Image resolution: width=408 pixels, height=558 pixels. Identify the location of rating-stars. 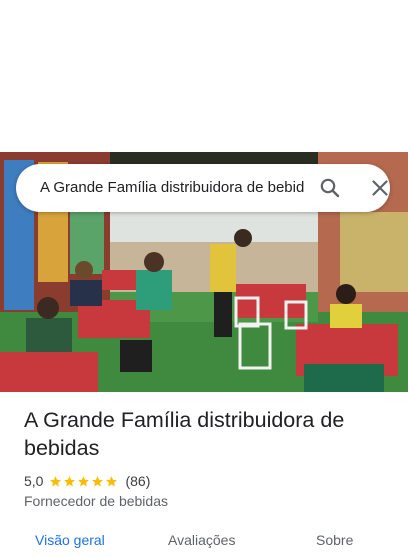
(84, 481).